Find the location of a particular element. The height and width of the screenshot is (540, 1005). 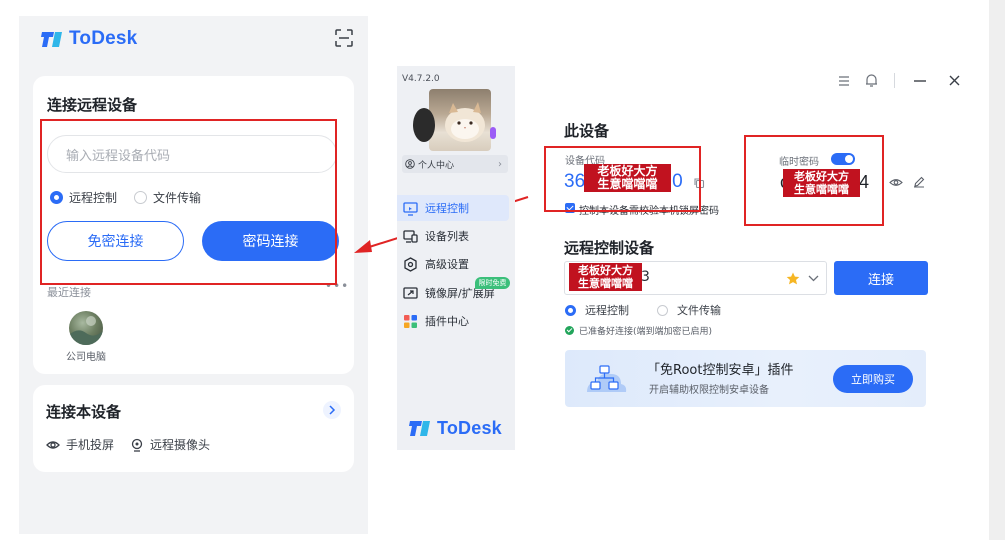

plugin-promo-banner: 「免Root控制安卓」插件 开启辅助权限控制安卓设备 立即购买 is located at coordinates (745, 378).